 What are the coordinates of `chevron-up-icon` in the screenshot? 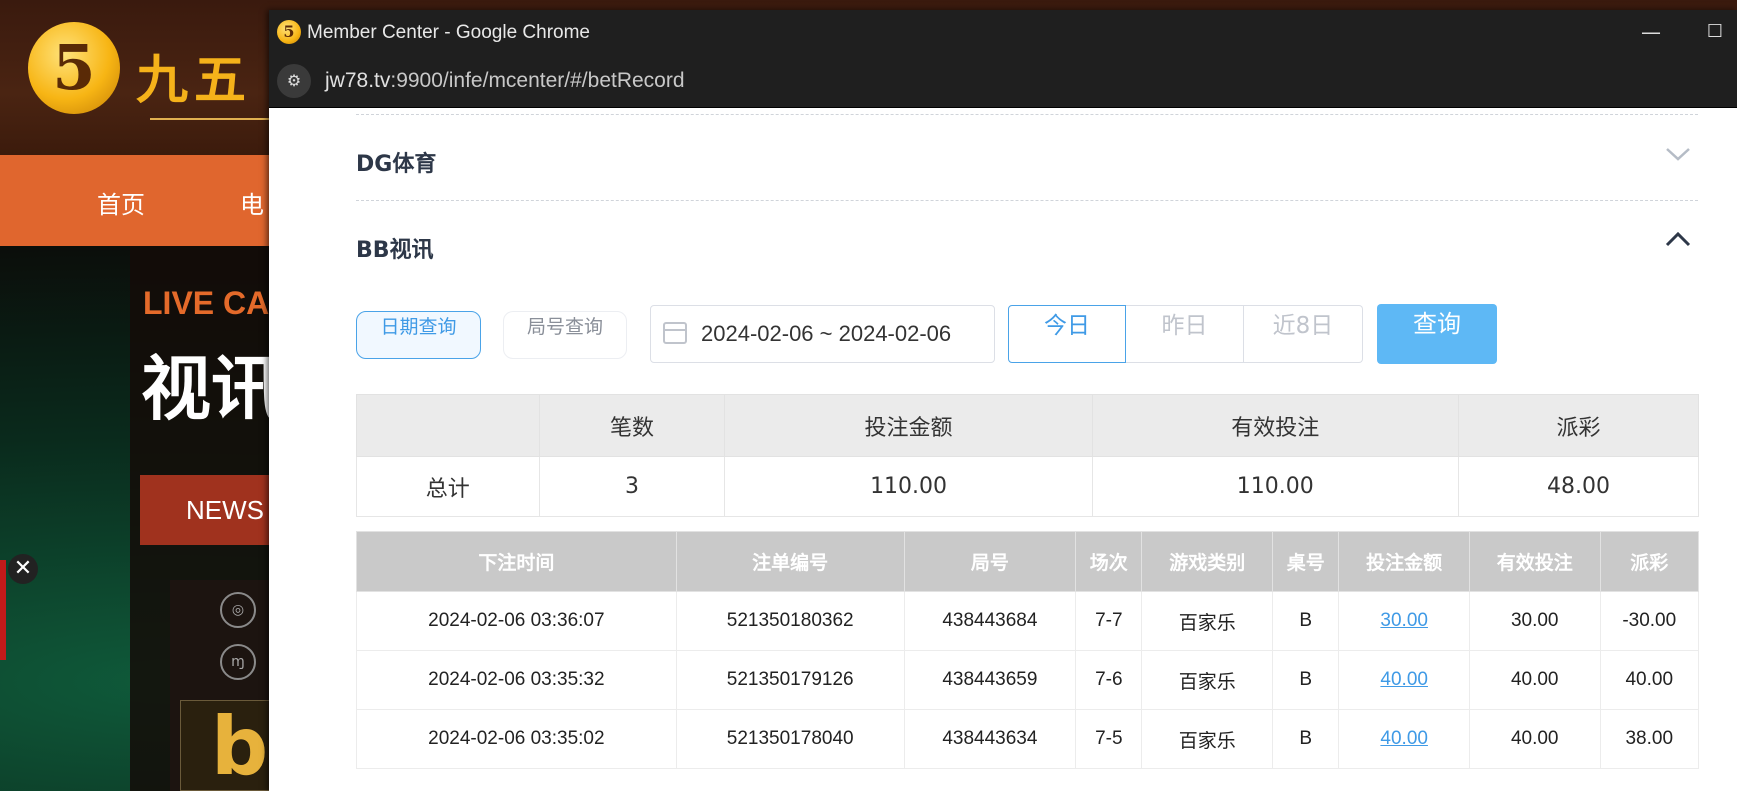 It's located at (1678, 243).